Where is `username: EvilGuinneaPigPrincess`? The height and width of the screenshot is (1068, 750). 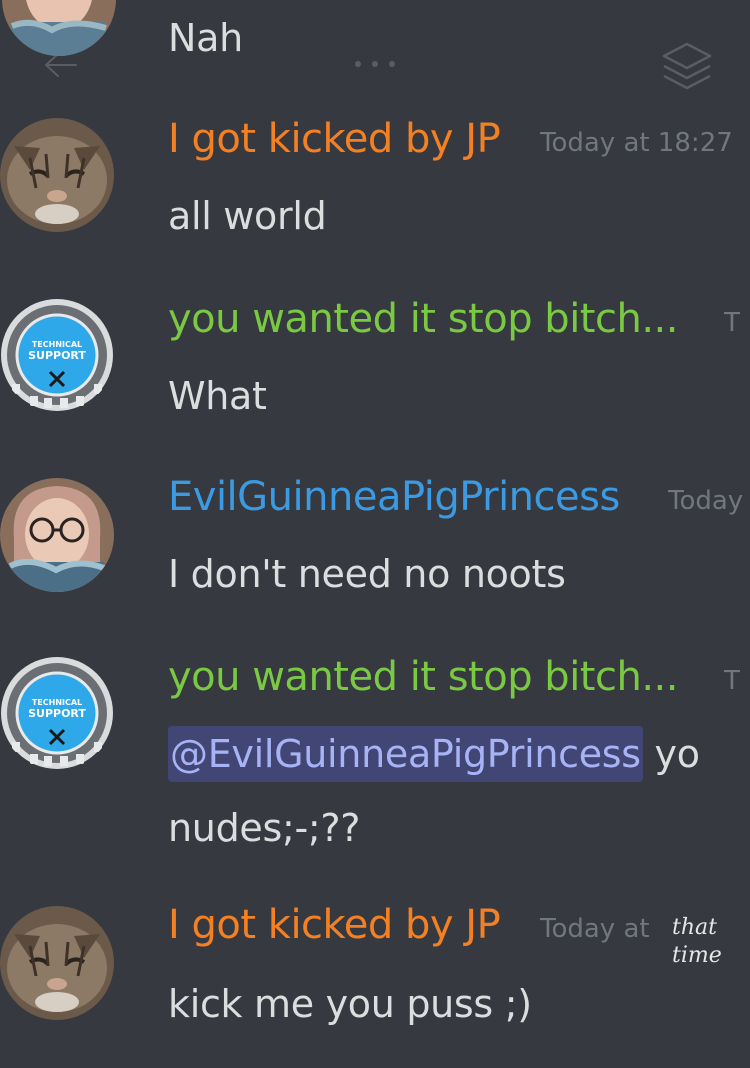 username: EvilGuinneaPigPrincess is located at coordinates (394, 497).